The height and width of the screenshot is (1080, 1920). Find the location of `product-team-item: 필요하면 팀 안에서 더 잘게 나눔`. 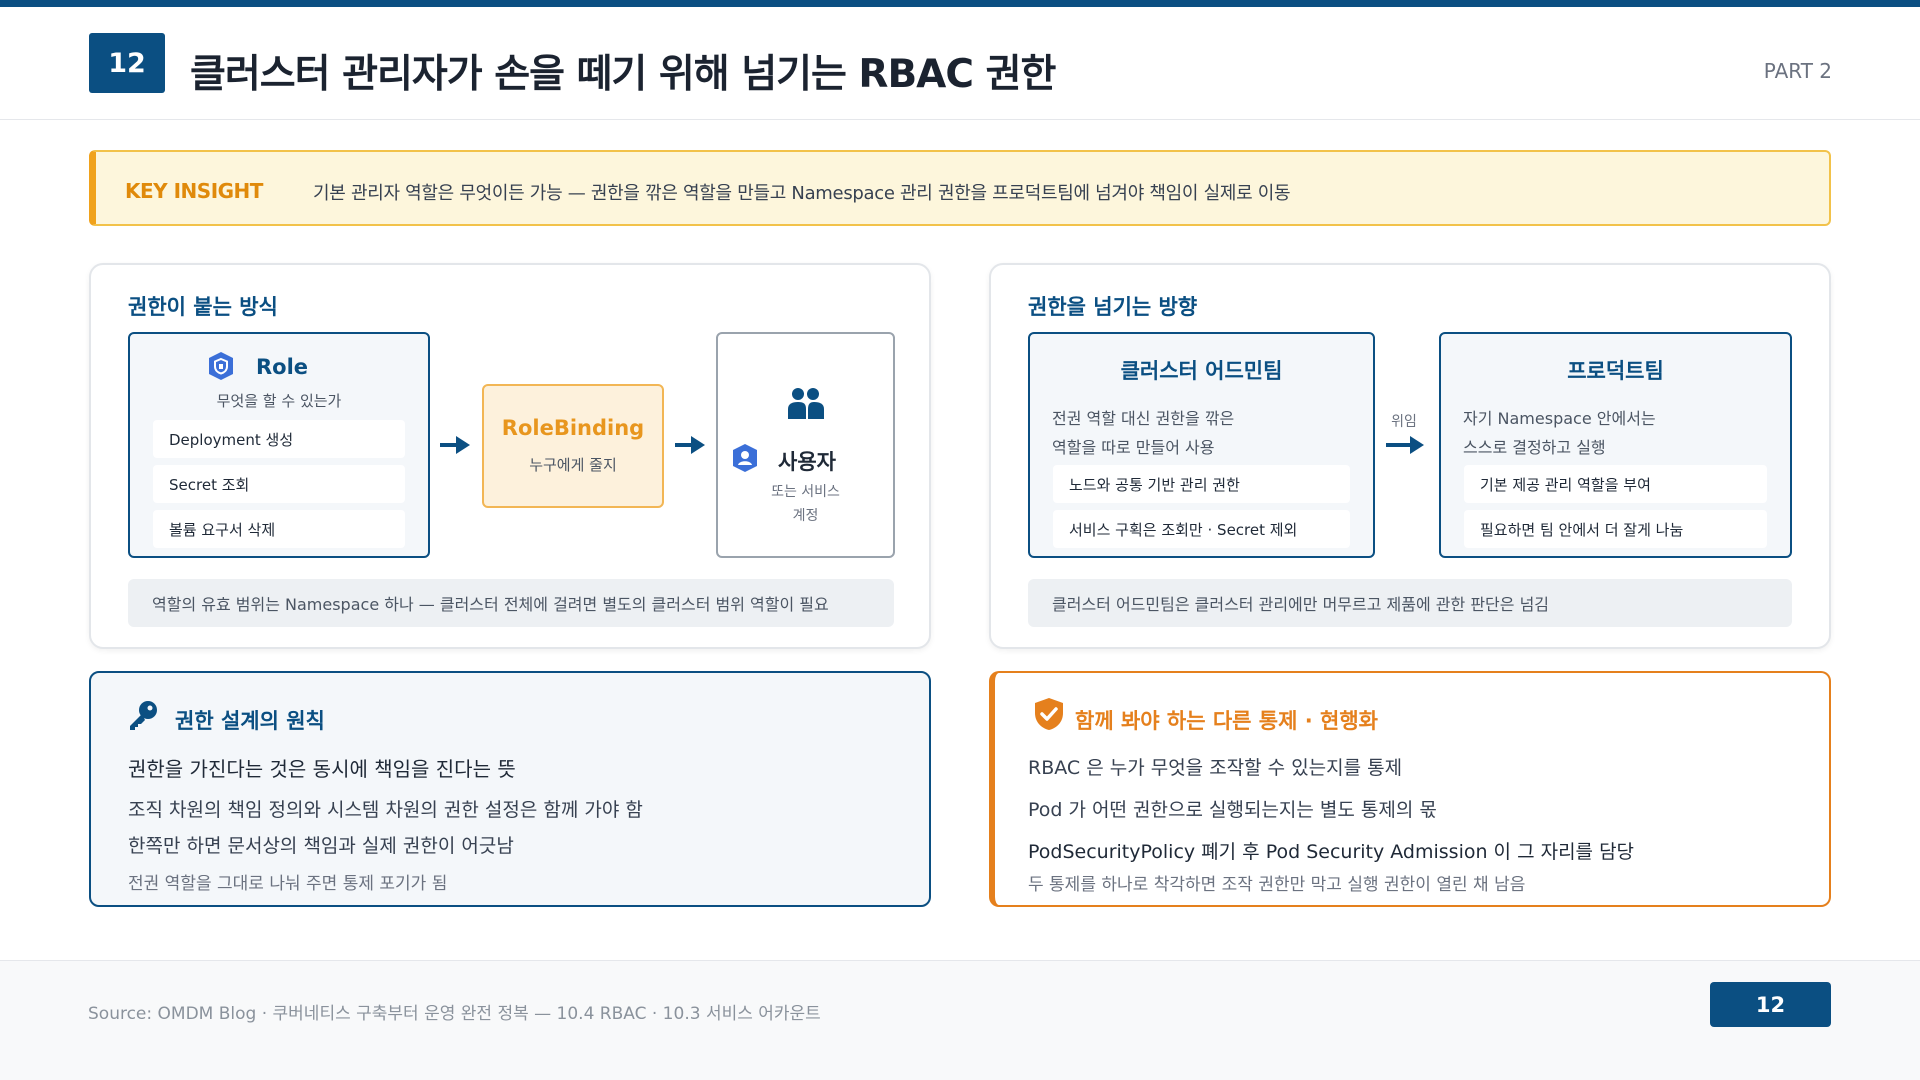

product-team-item: 필요하면 팀 안에서 더 잘게 나눔 is located at coordinates (1615, 529).